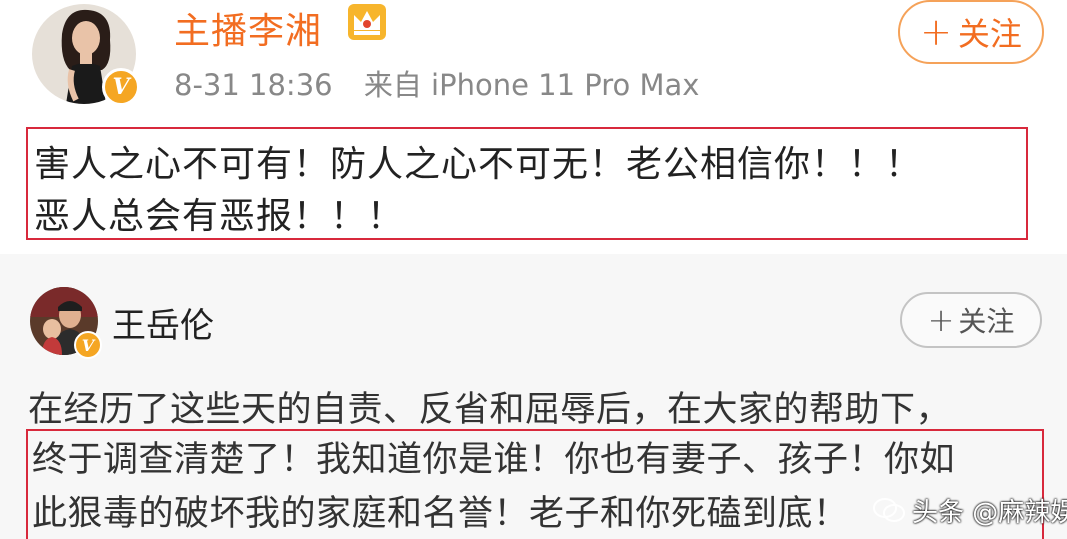  Describe the element at coordinates (253, 85) in the screenshot. I see `post-timestamp: 8-31 18:36` at that location.